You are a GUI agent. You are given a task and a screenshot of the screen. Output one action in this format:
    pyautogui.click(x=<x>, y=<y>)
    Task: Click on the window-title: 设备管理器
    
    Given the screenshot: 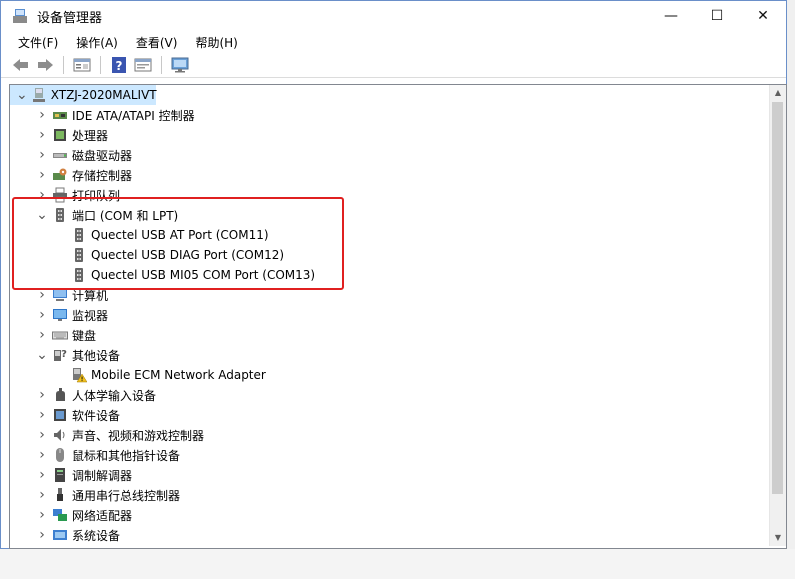 What is the action you would take?
    pyautogui.click(x=70, y=18)
    